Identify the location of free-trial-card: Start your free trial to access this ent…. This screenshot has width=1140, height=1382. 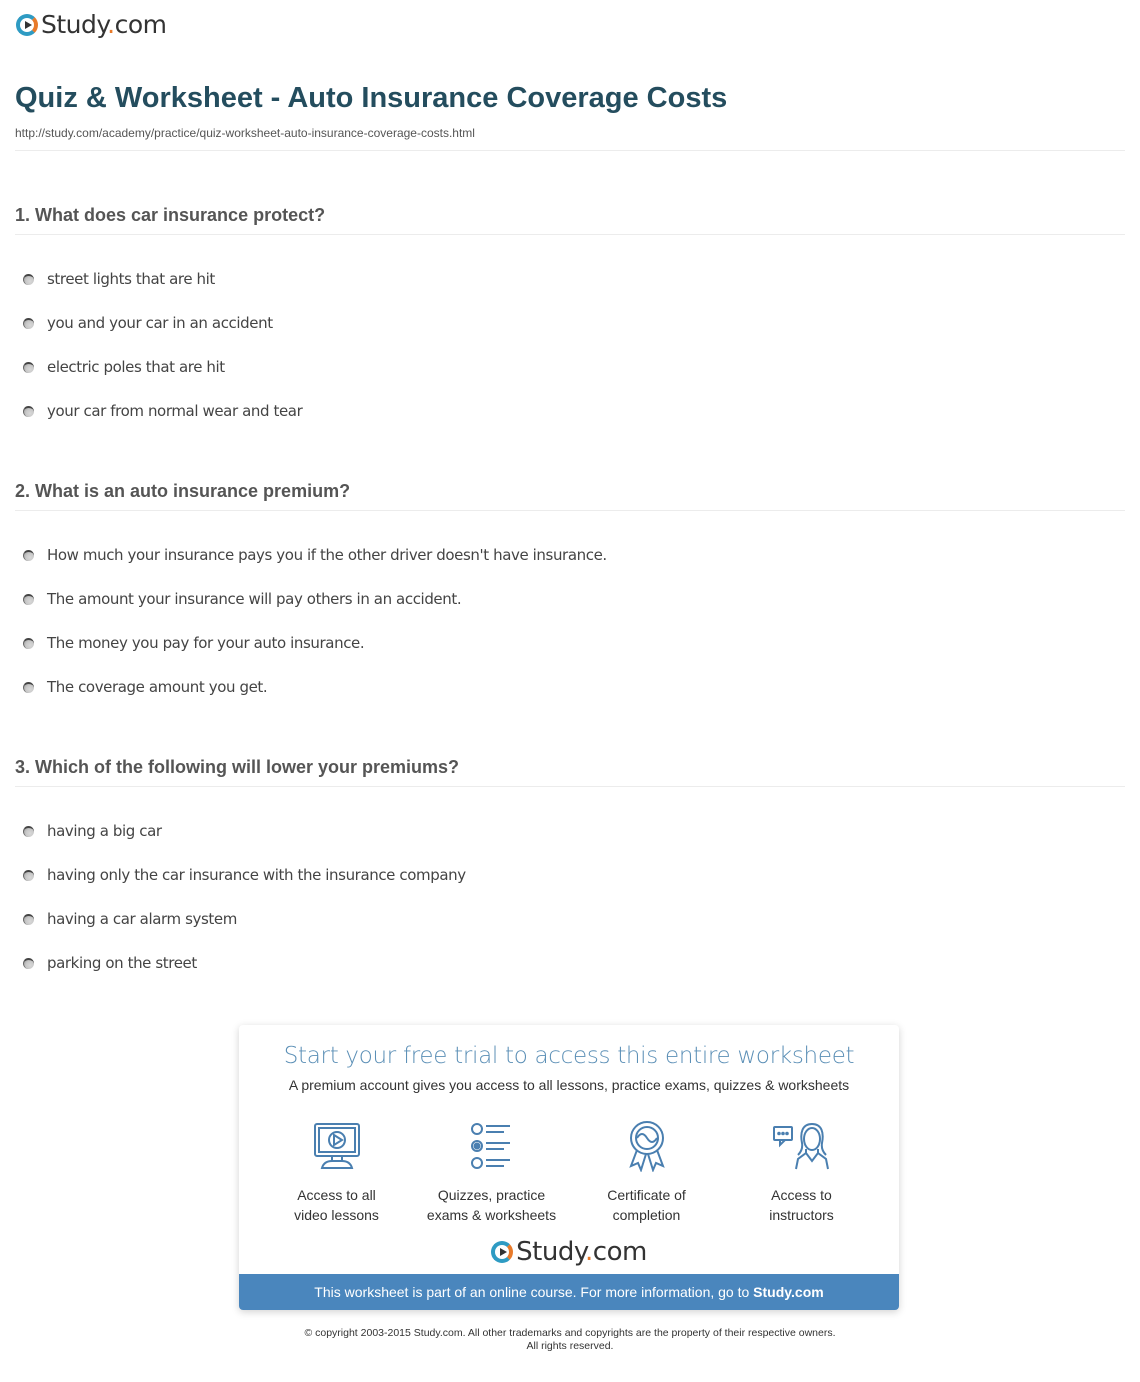
(569, 1167).